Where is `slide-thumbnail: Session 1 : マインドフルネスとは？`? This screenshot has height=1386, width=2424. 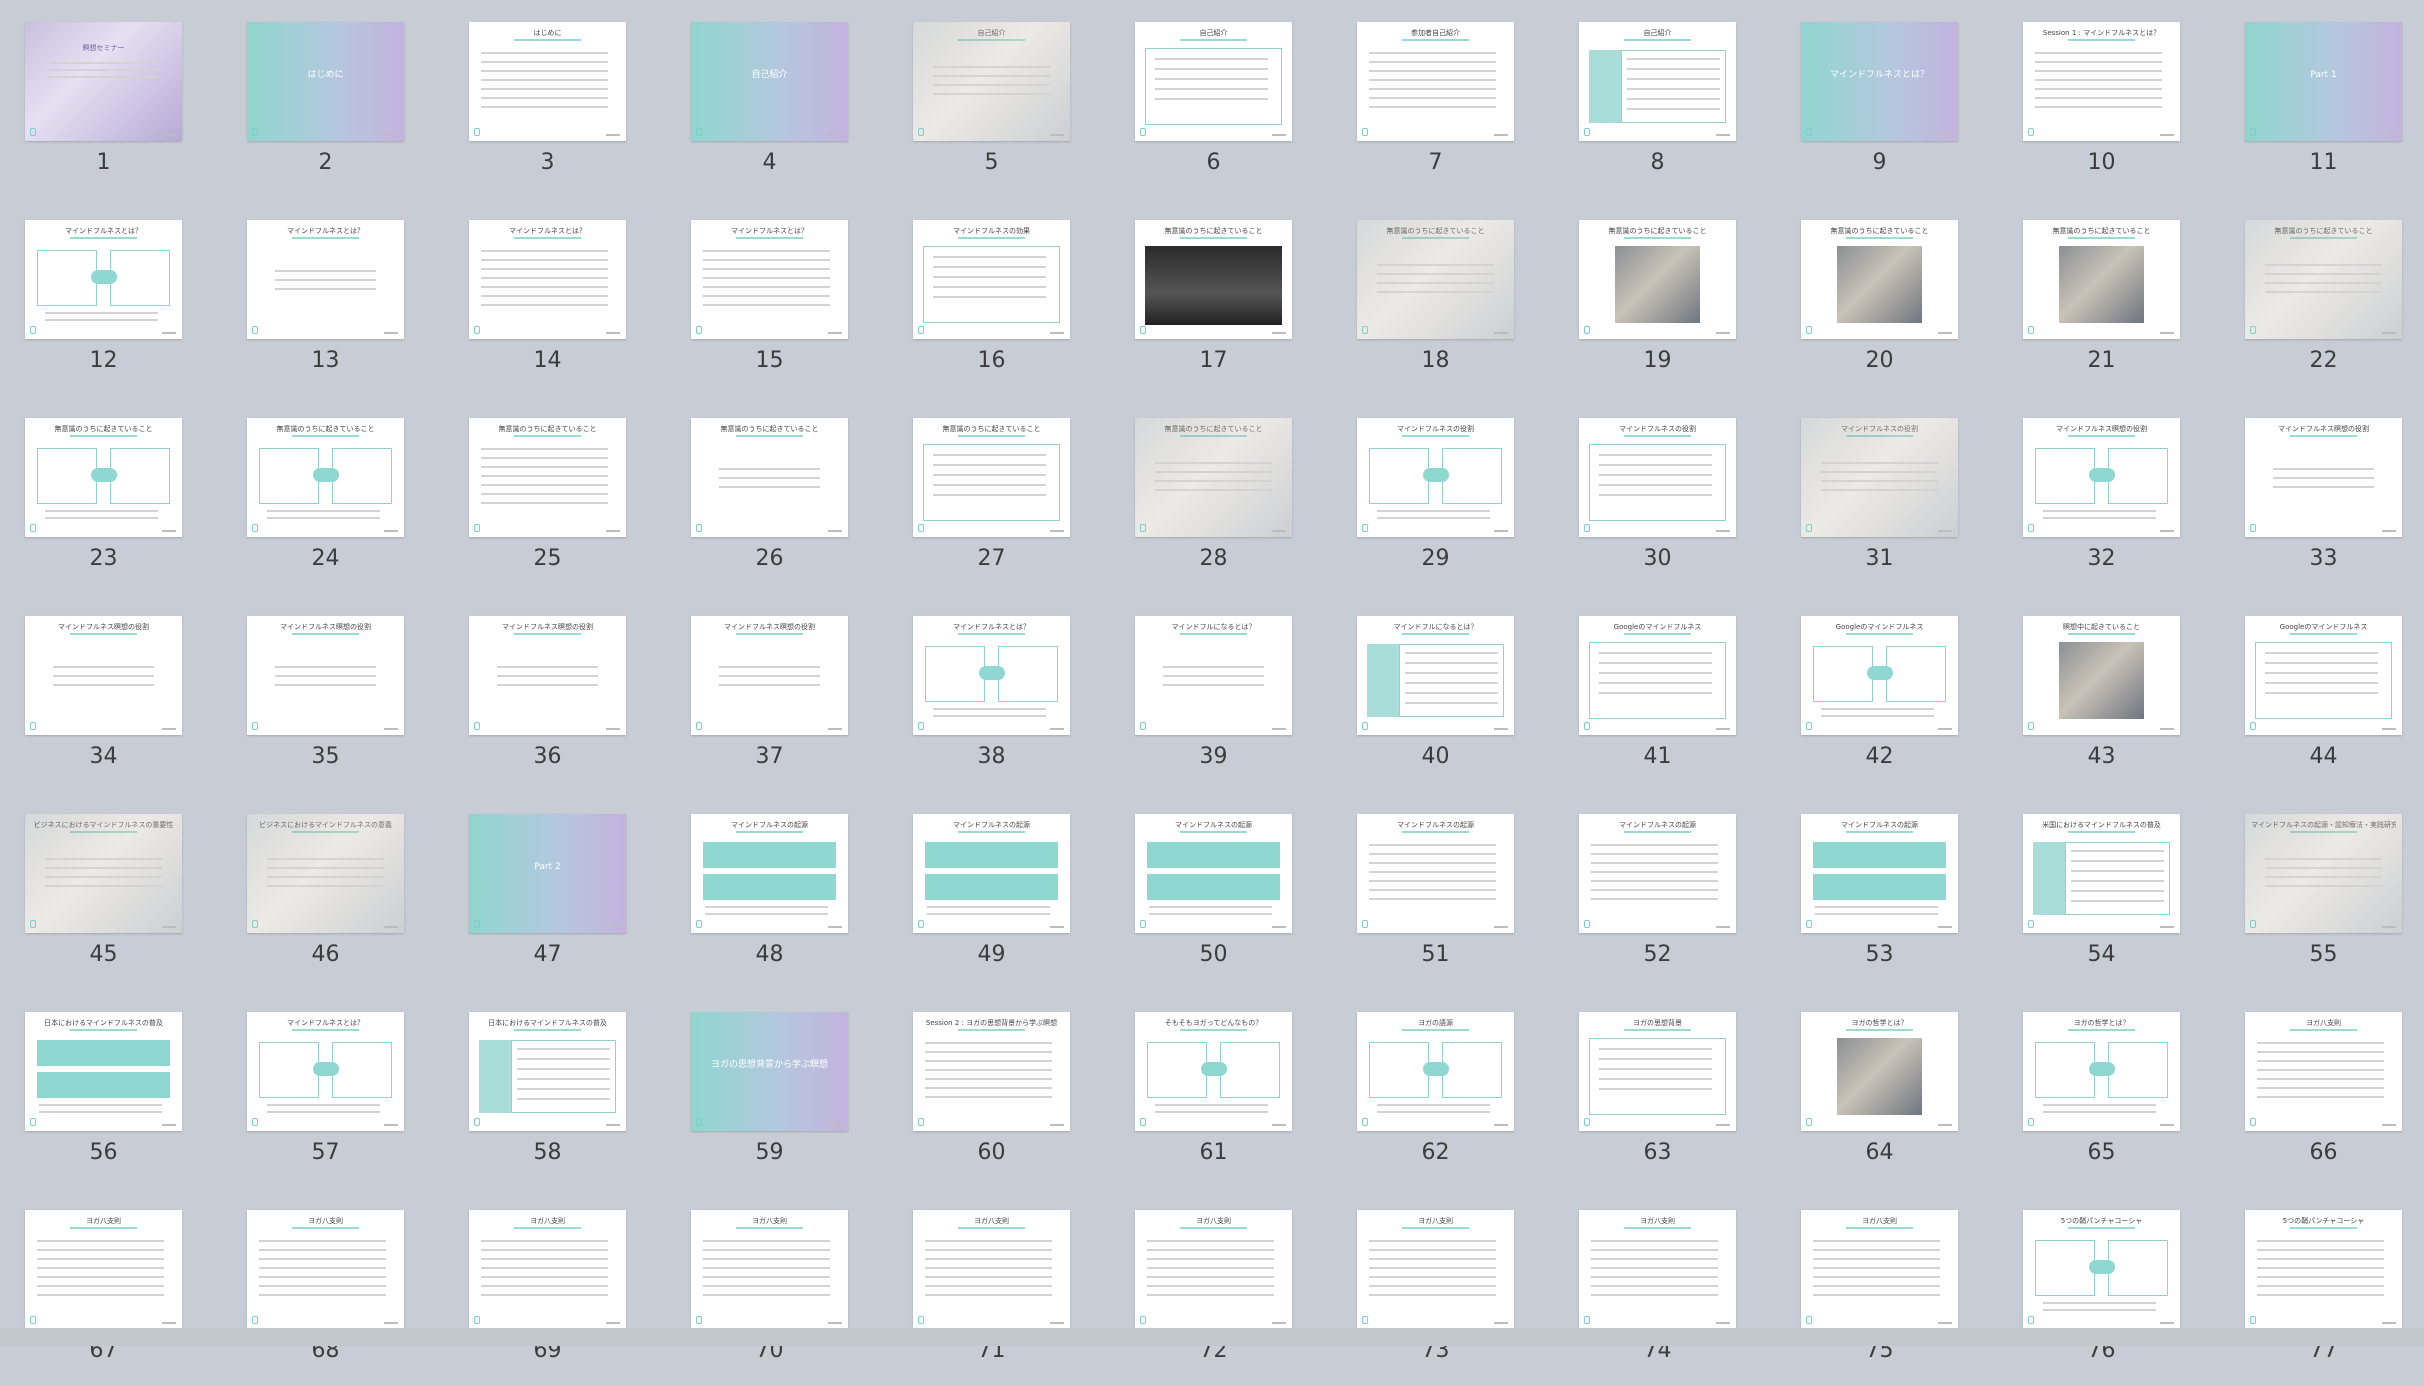 slide-thumbnail: Session 1 : マインドフルネスとは？ is located at coordinates (2101, 81).